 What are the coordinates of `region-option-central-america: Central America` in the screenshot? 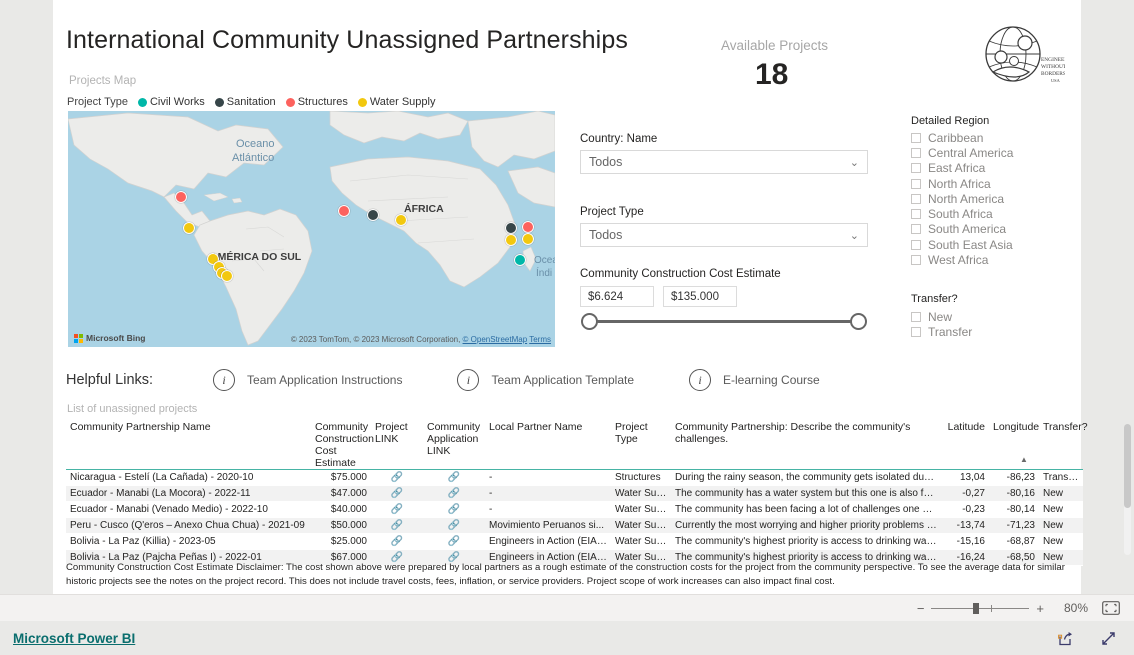 It's located at (962, 153).